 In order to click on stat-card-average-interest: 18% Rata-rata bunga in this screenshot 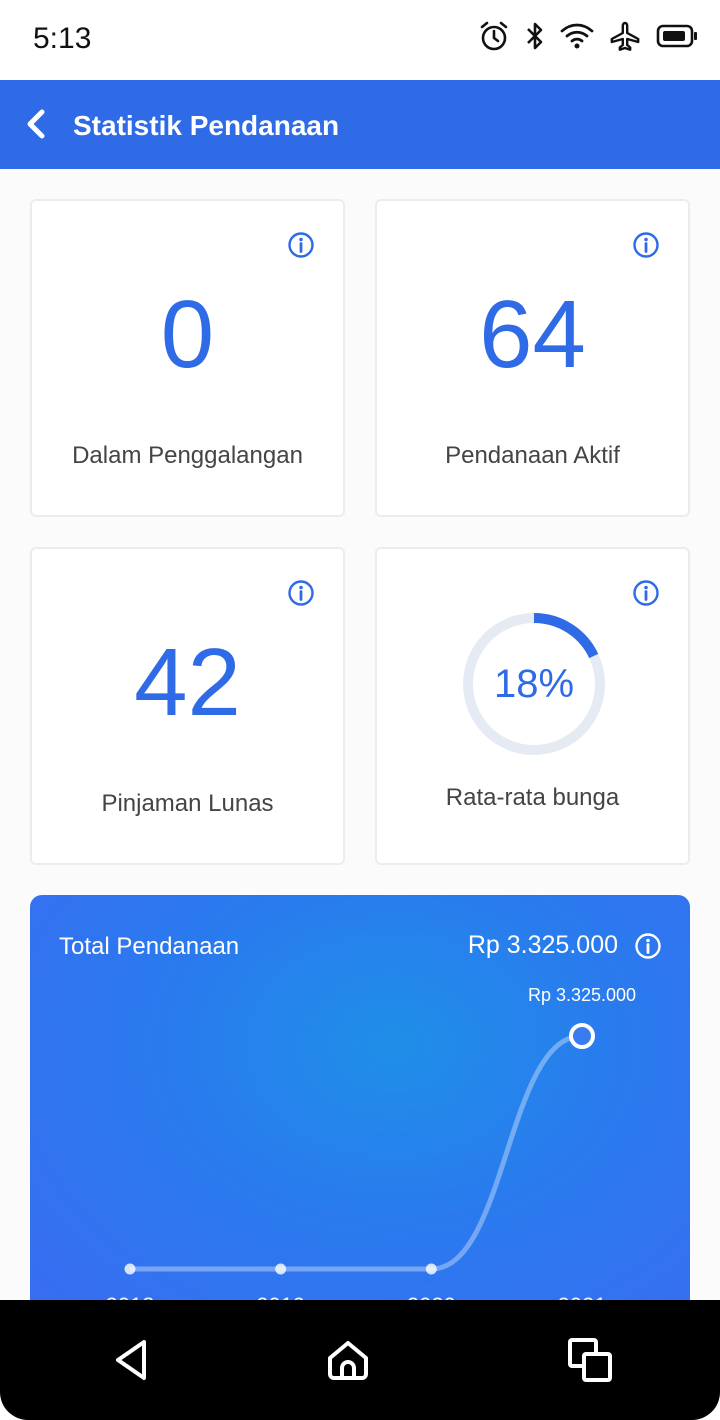, I will do `click(532, 706)`.